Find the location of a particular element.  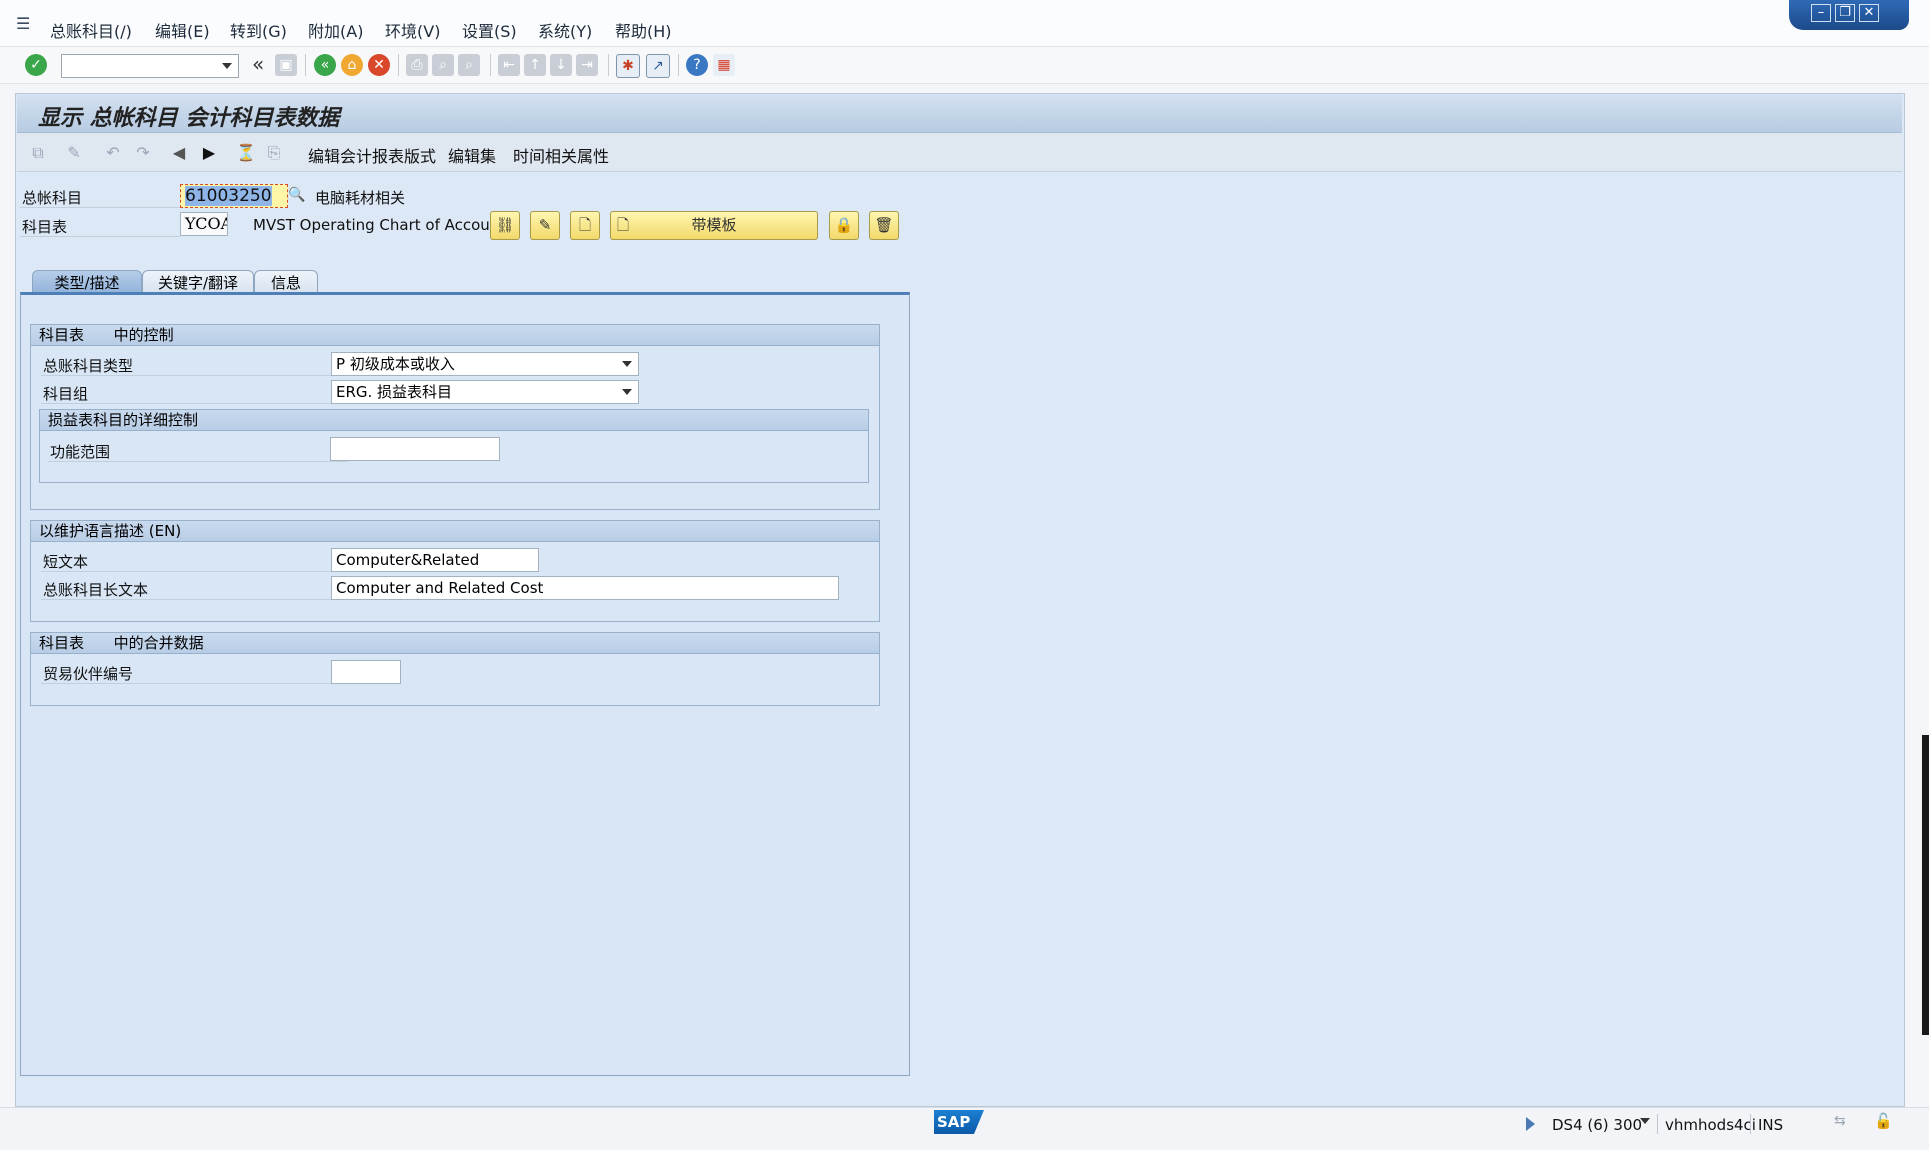

menu-edit: 编辑(E) is located at coordinates (182, 30).